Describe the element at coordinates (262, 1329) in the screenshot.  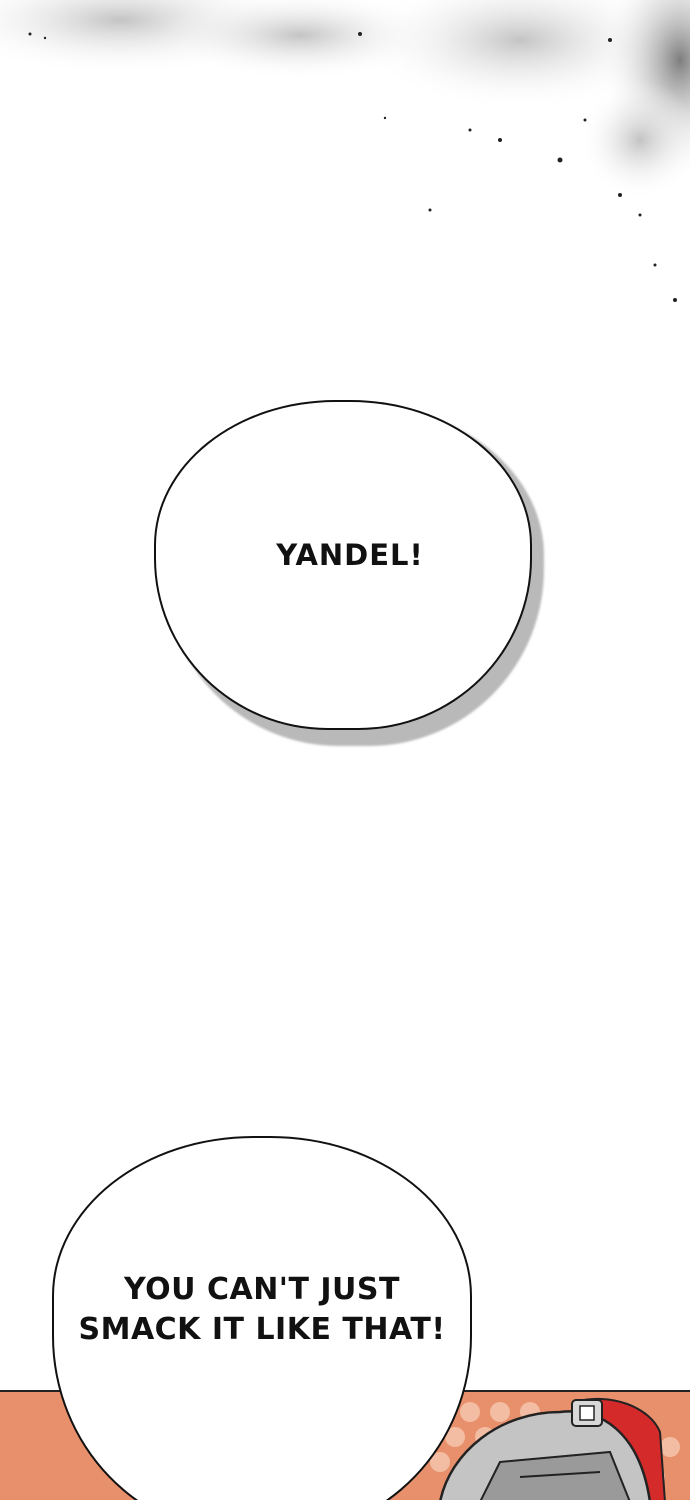
I see `speech-line-2: SMACK IT LIKE THAT!` at that location.